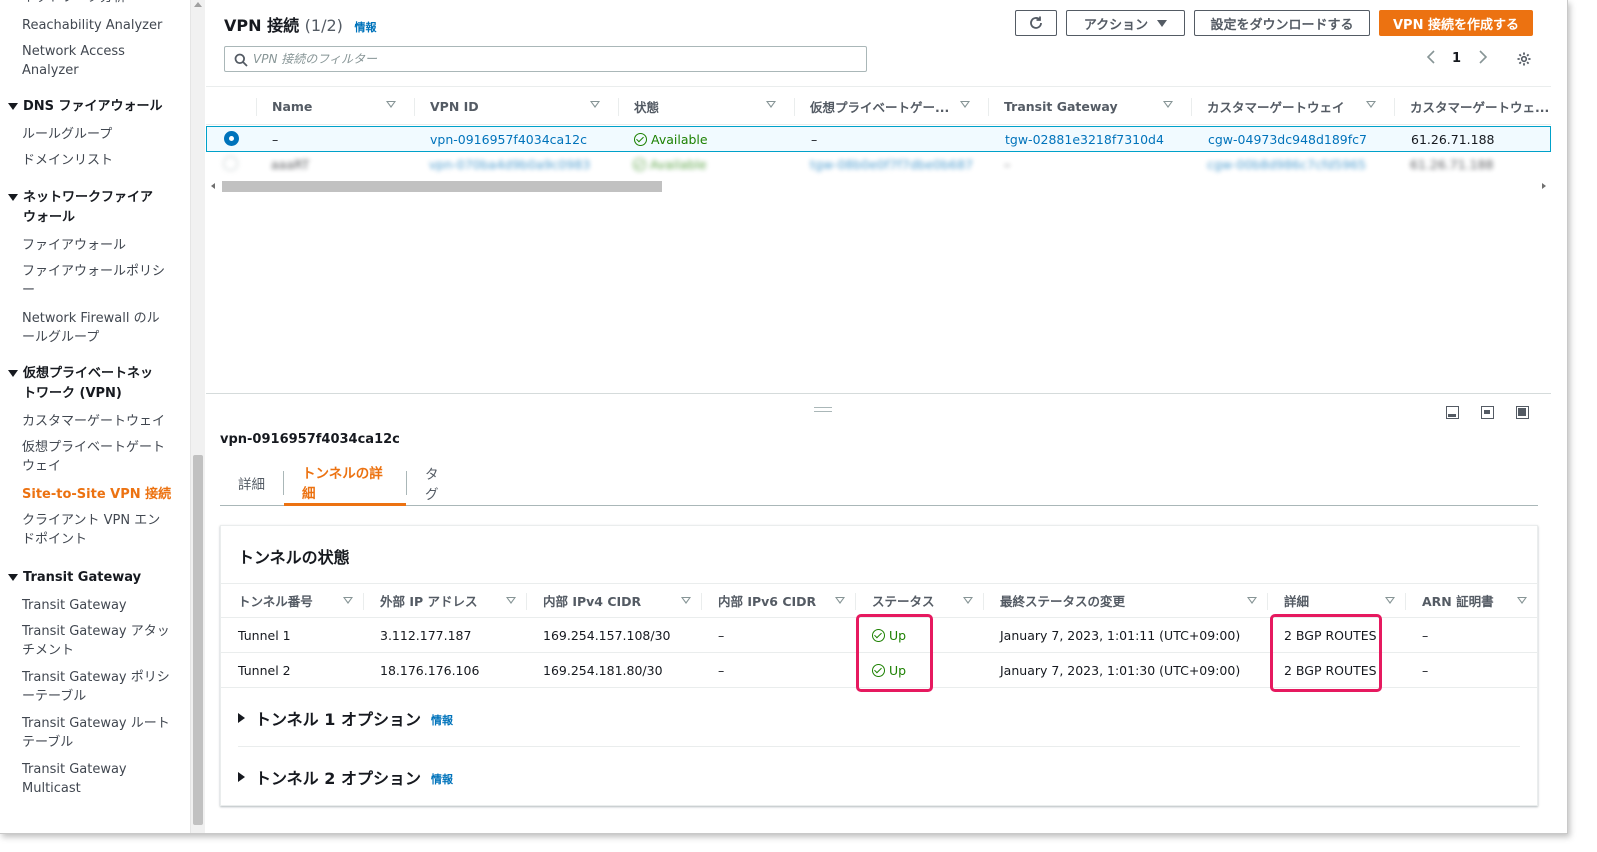 This screenshot has width=1597, height=852. Describe the element at coordinates (903, 601) in the screenshot. I see `column-label: ステータス` at that location.